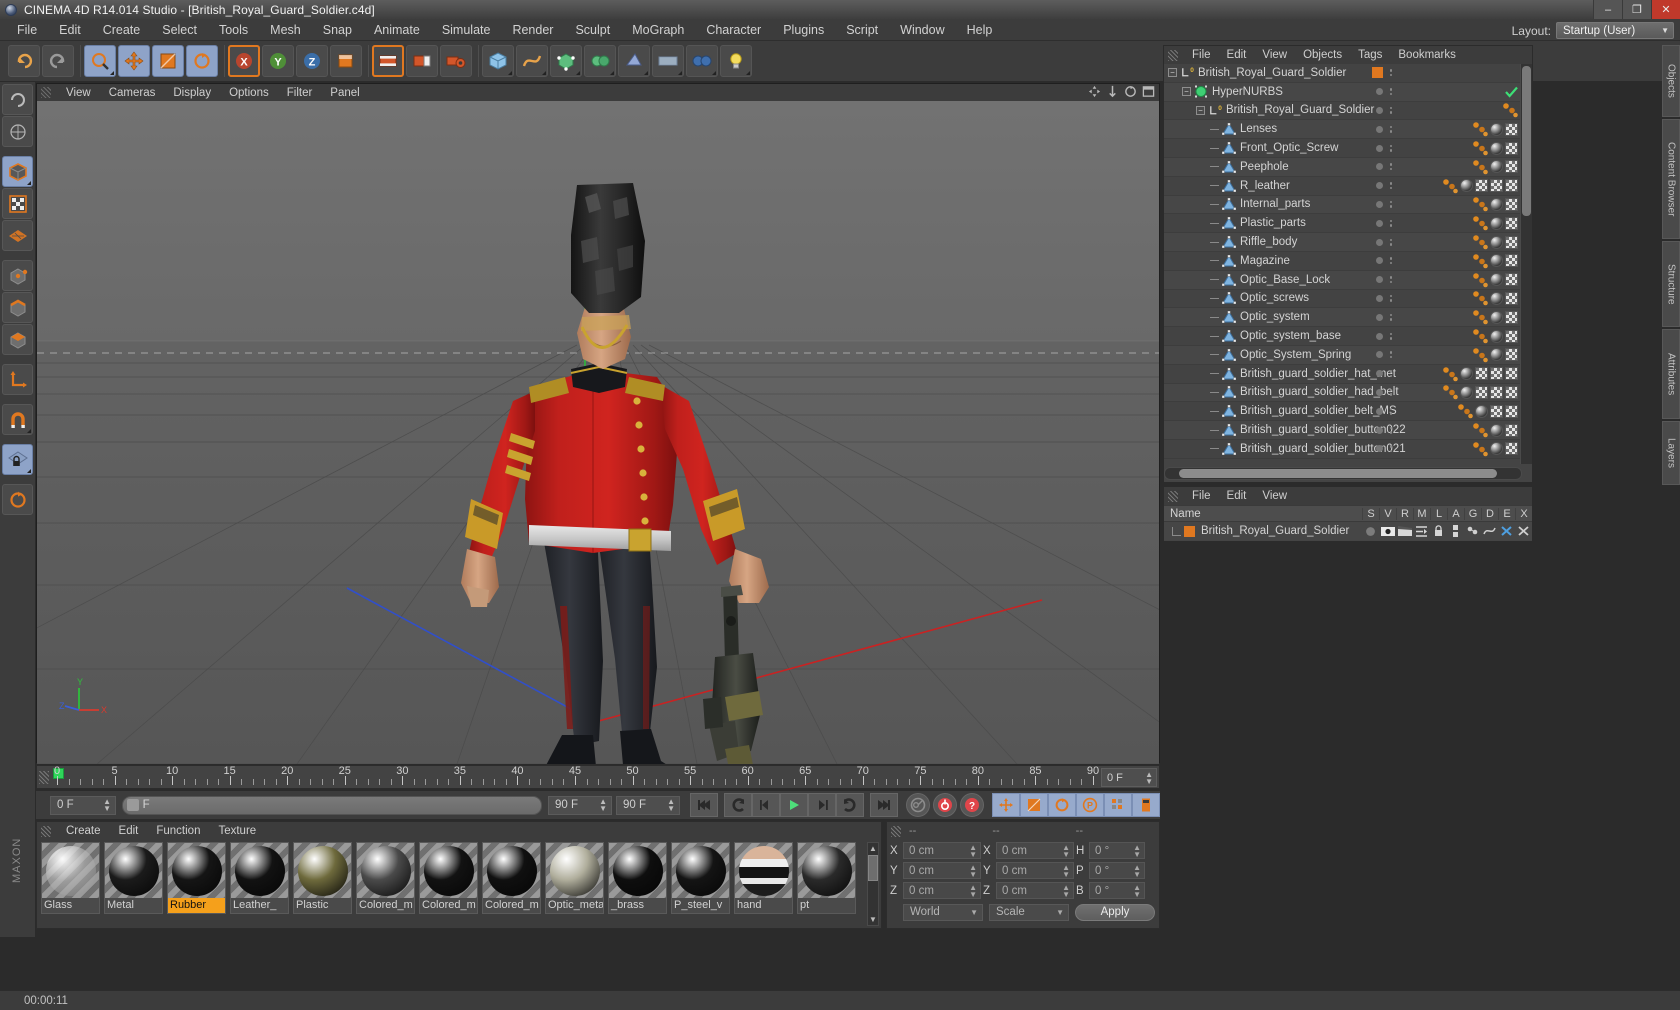  Describe the element at coordinates (322, 905) in the screenshot. I see `material-name-label: Plastic` at that location.